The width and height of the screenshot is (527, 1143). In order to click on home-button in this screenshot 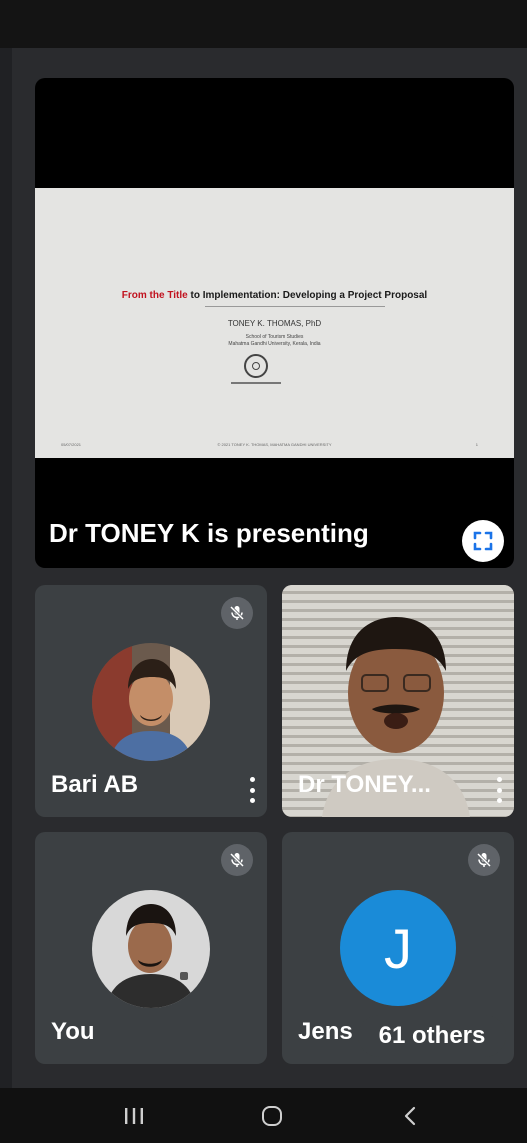, I will do `click(272, 1115)`.